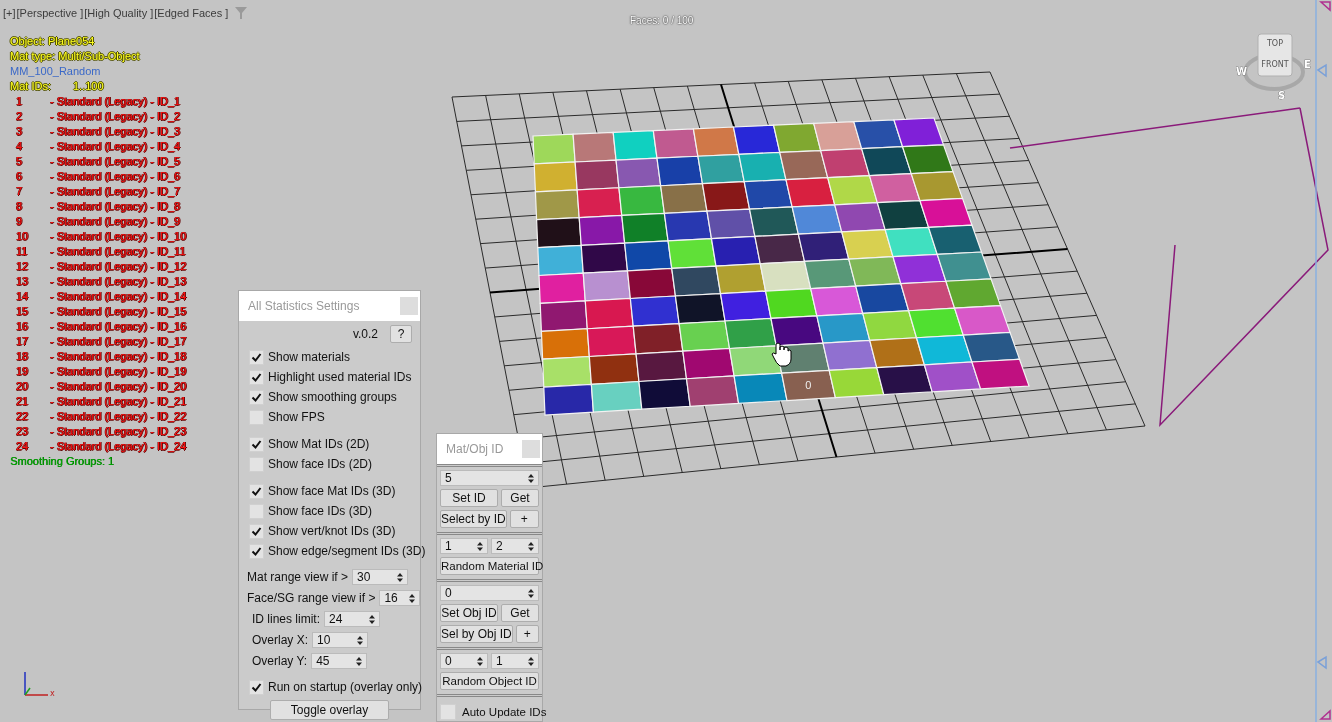 The image size is (1332, 722). What do you see at coordinates (19, 101) in the screenshot?
I see `material-id-number: 1` at bounding box center [19, 101].